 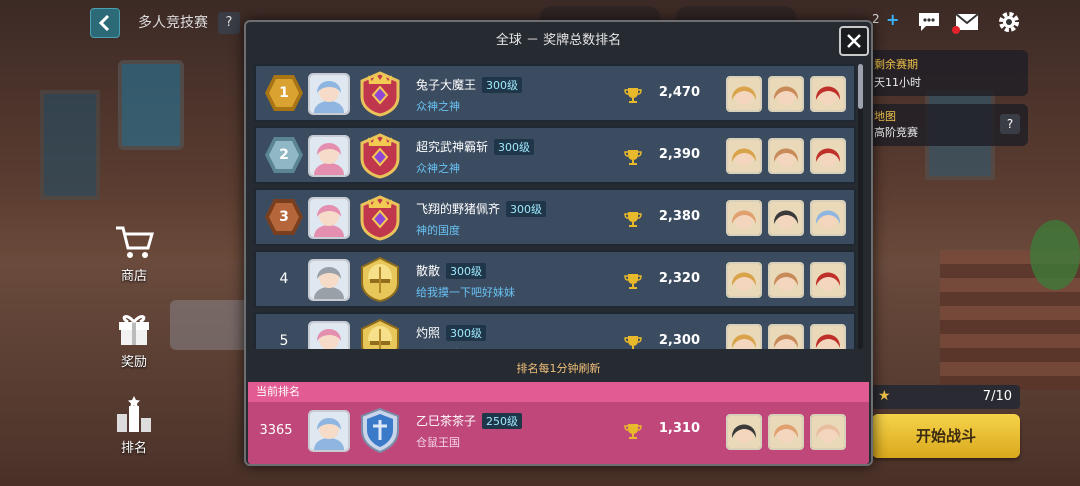 I want to click on chat-button, so click(x=929, y=22).